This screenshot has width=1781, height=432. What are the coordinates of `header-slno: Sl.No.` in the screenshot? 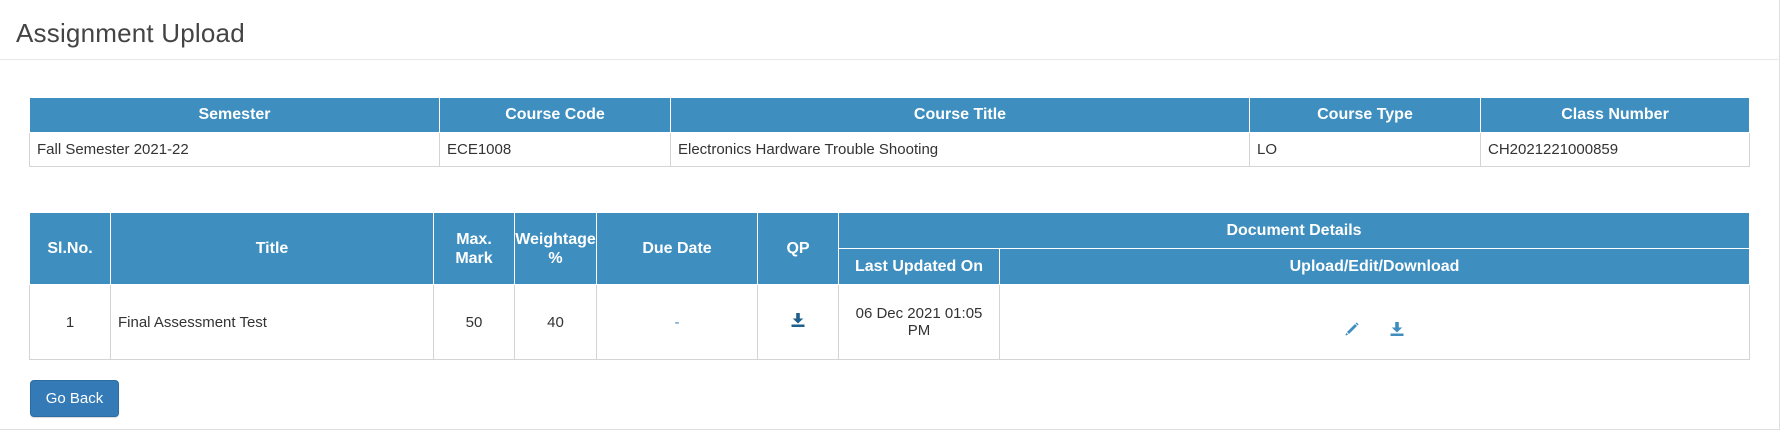 It's located at (70, 248).